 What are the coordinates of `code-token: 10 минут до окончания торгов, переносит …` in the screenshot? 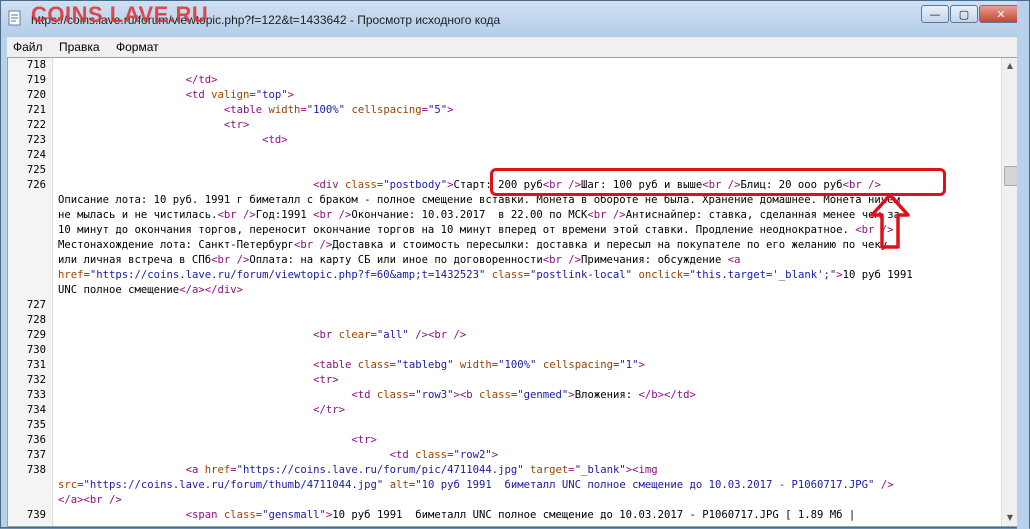 It's located at (457, 230).